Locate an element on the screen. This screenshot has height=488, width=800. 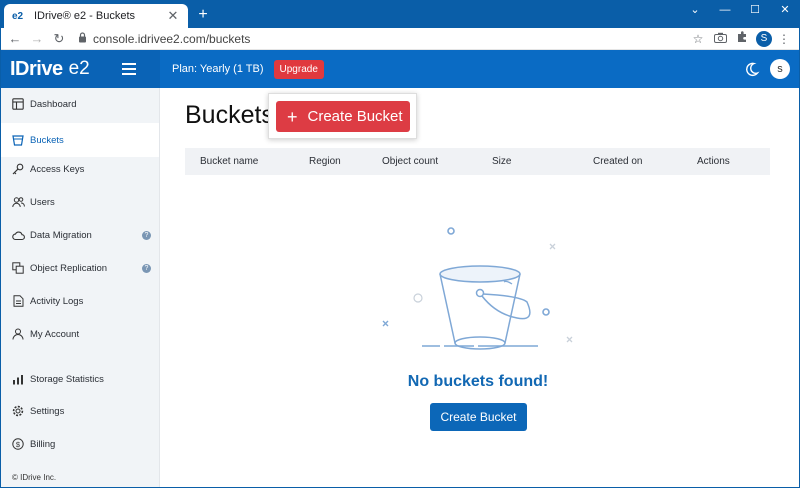
sidebar-item-label: Access Keys is located at coordinates (57, 169).